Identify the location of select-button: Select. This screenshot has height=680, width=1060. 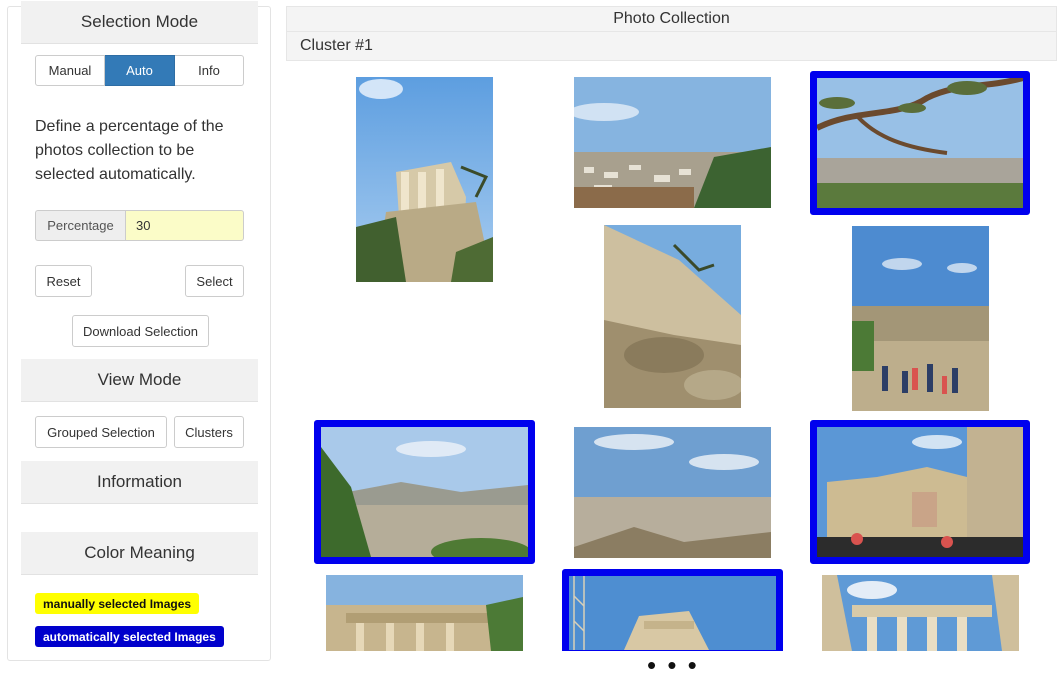
(214, 281).